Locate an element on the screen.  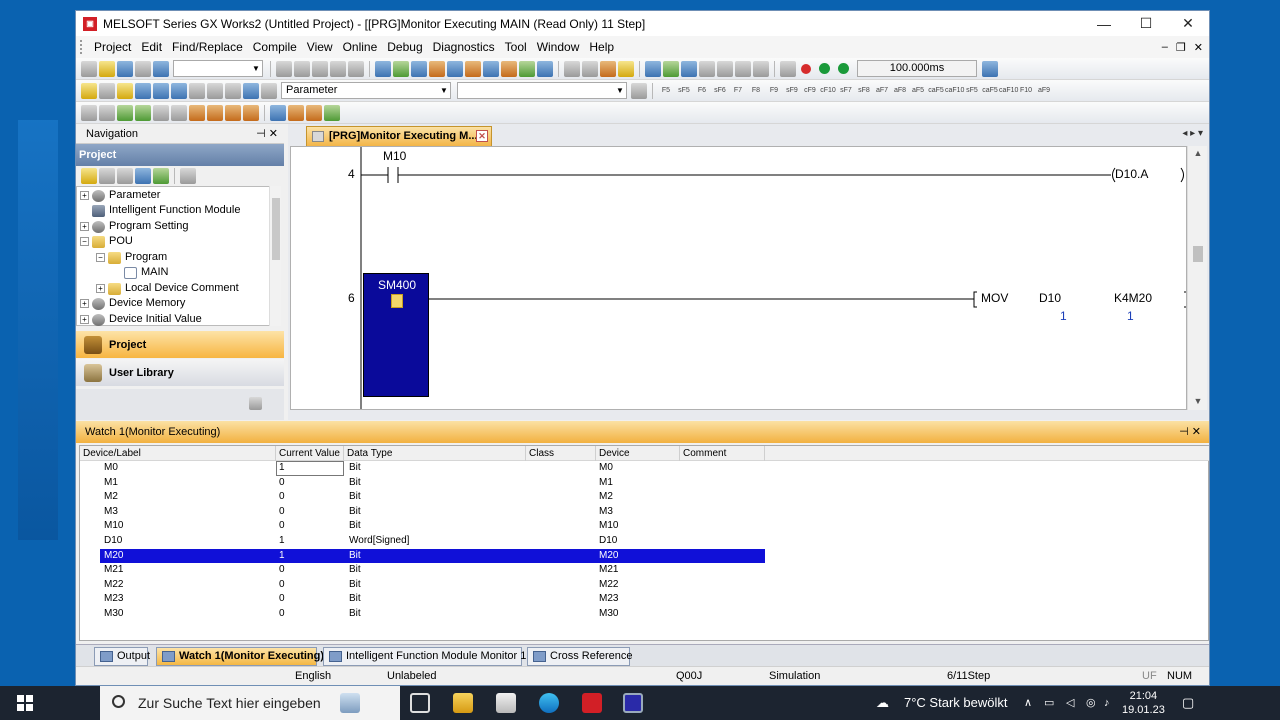
tree-item-program-setting: + Program Setting is located at coordinates (134, 226).